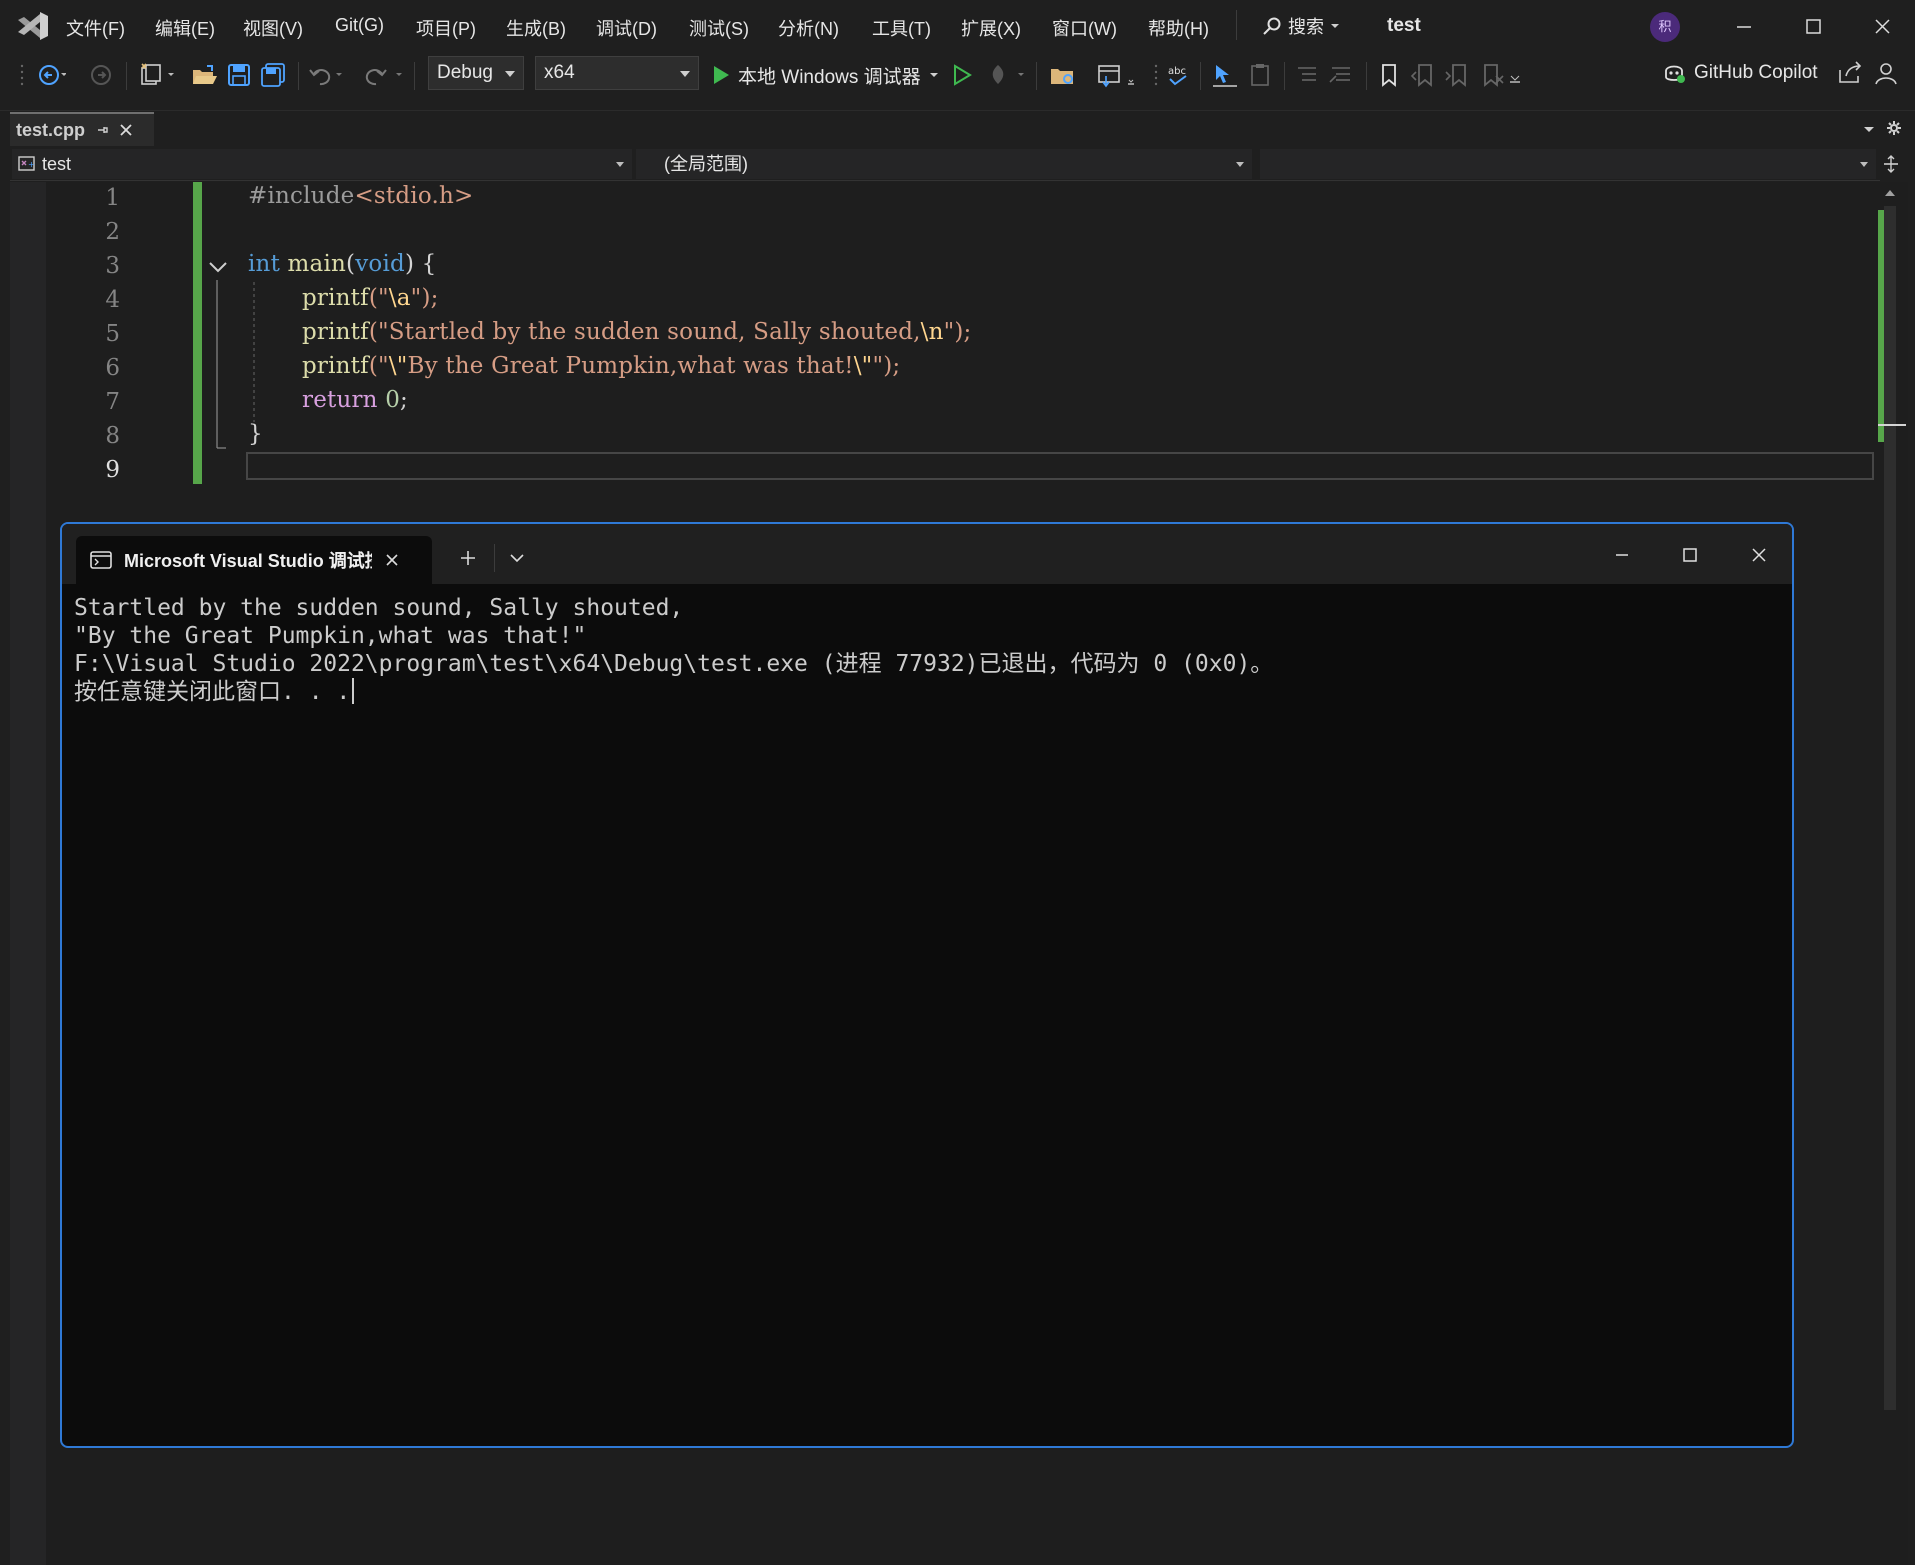 Image resolution: width=1915 pixels, height=1565 pixels. I want to click on scroll-up-icon, so click(1890, 193).